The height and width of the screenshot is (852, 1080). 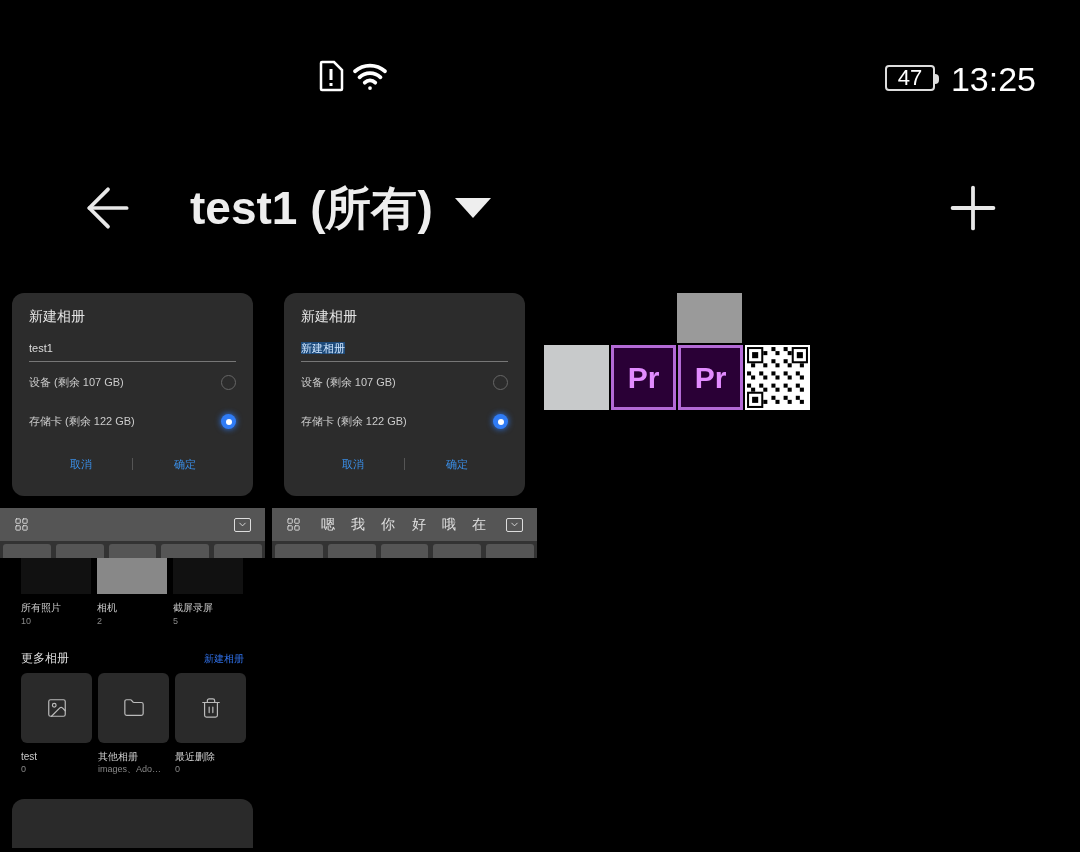 What do you see at coordinates (100, 621) in the screenshot?
I see `album-count: 2` at bounding box center [100, 621].